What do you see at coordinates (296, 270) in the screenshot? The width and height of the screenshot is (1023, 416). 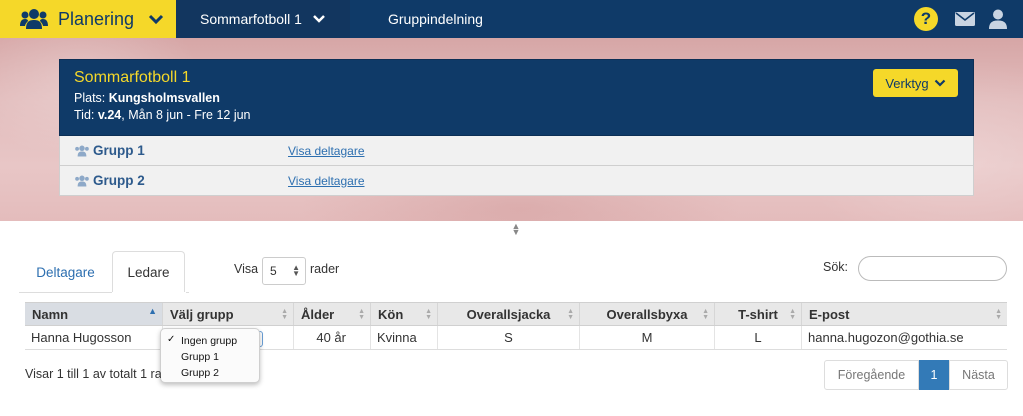 I see `updown-icon: ▲ ▼` at bounding box center [296, 270].